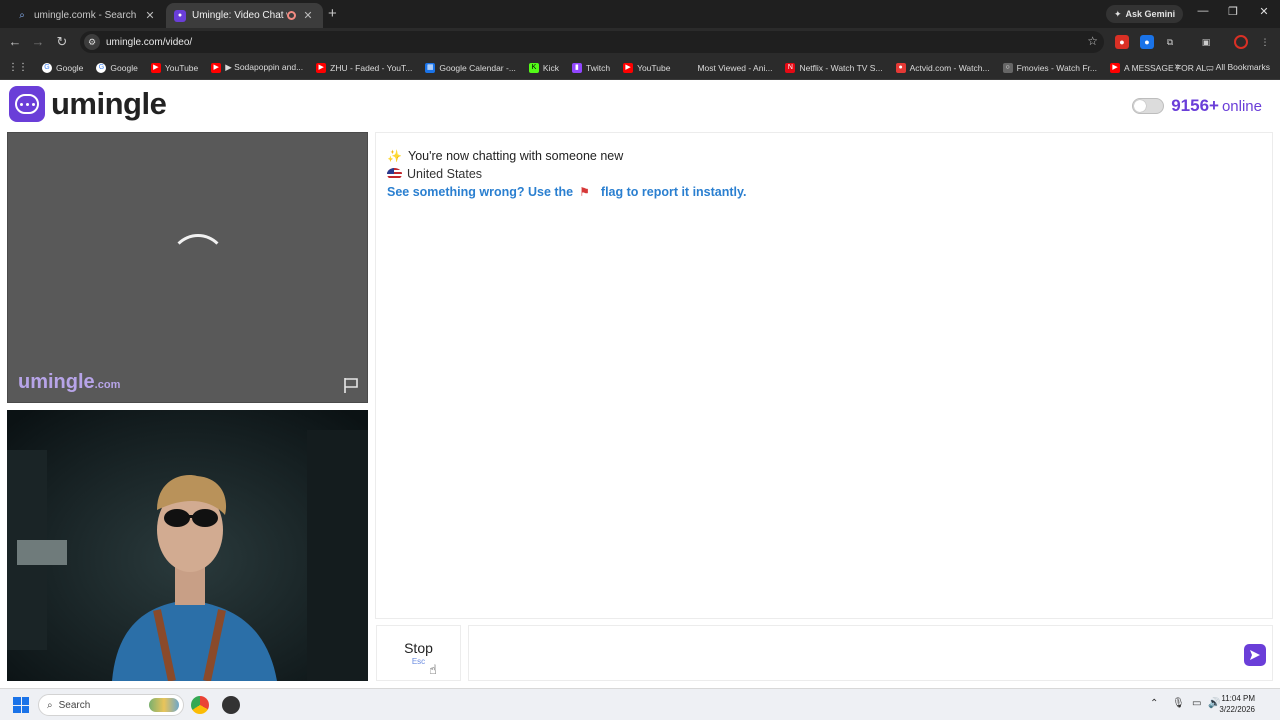 The width and height of the screenshot is (1280, 720). Describe the element at coordinates (592, 42) in the screenshot. I see `address-bar: ⚙ umingle.com/video/ ☆` at that location.